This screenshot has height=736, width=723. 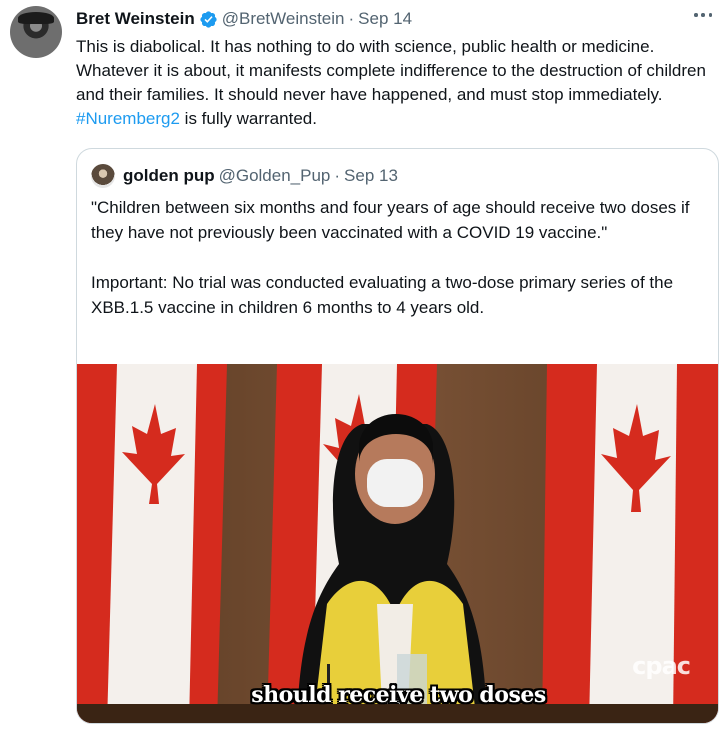 I want to click on author-name: Bret Weinstein, so click(x=135, y=19).